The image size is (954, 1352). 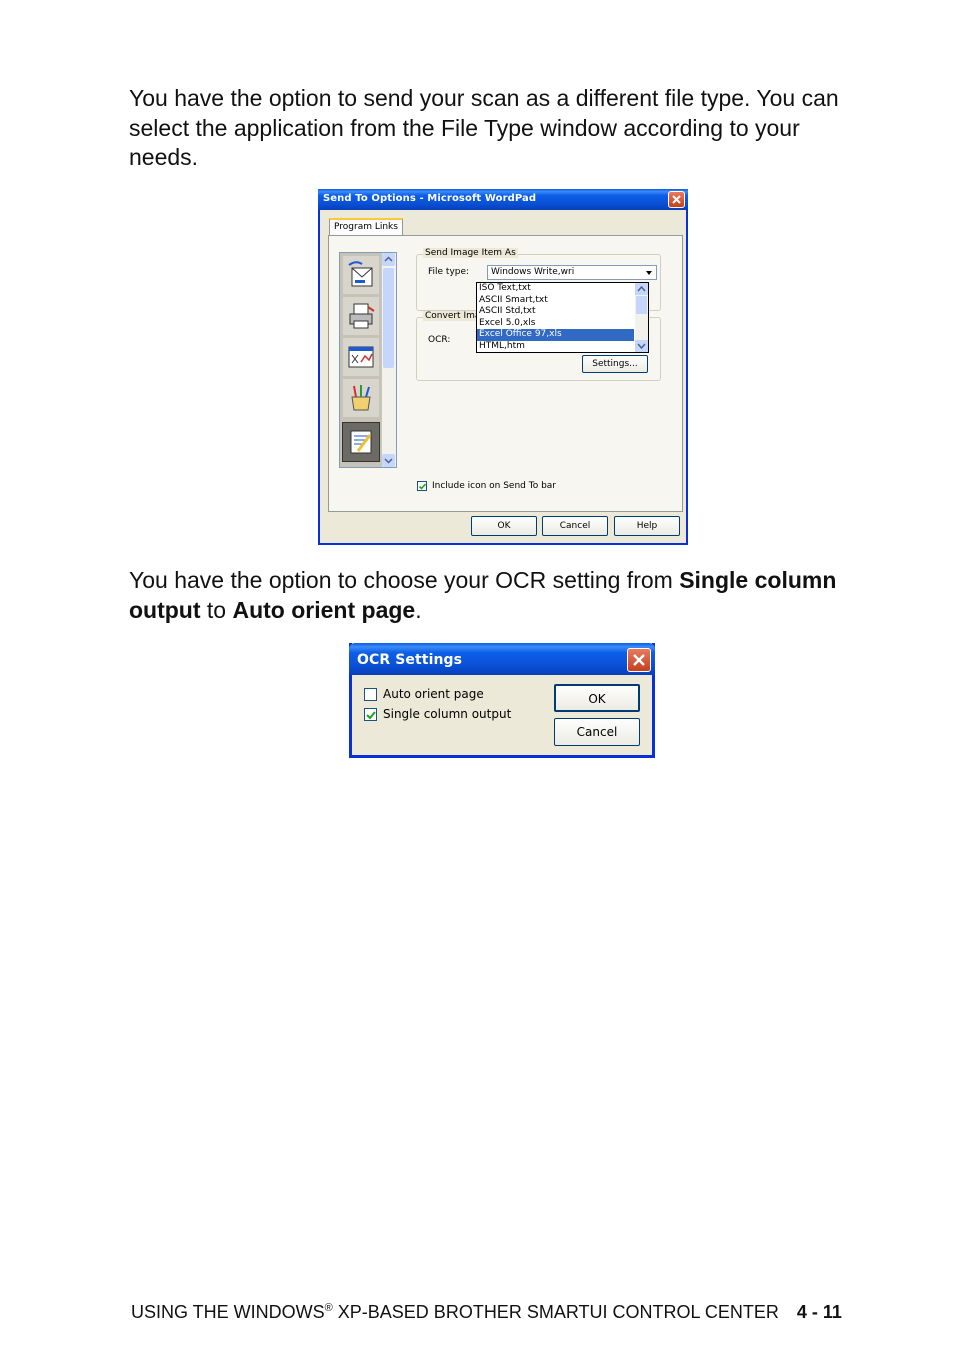 I want to click on sidebar-item-wordpad, so click(x=361, y=442).